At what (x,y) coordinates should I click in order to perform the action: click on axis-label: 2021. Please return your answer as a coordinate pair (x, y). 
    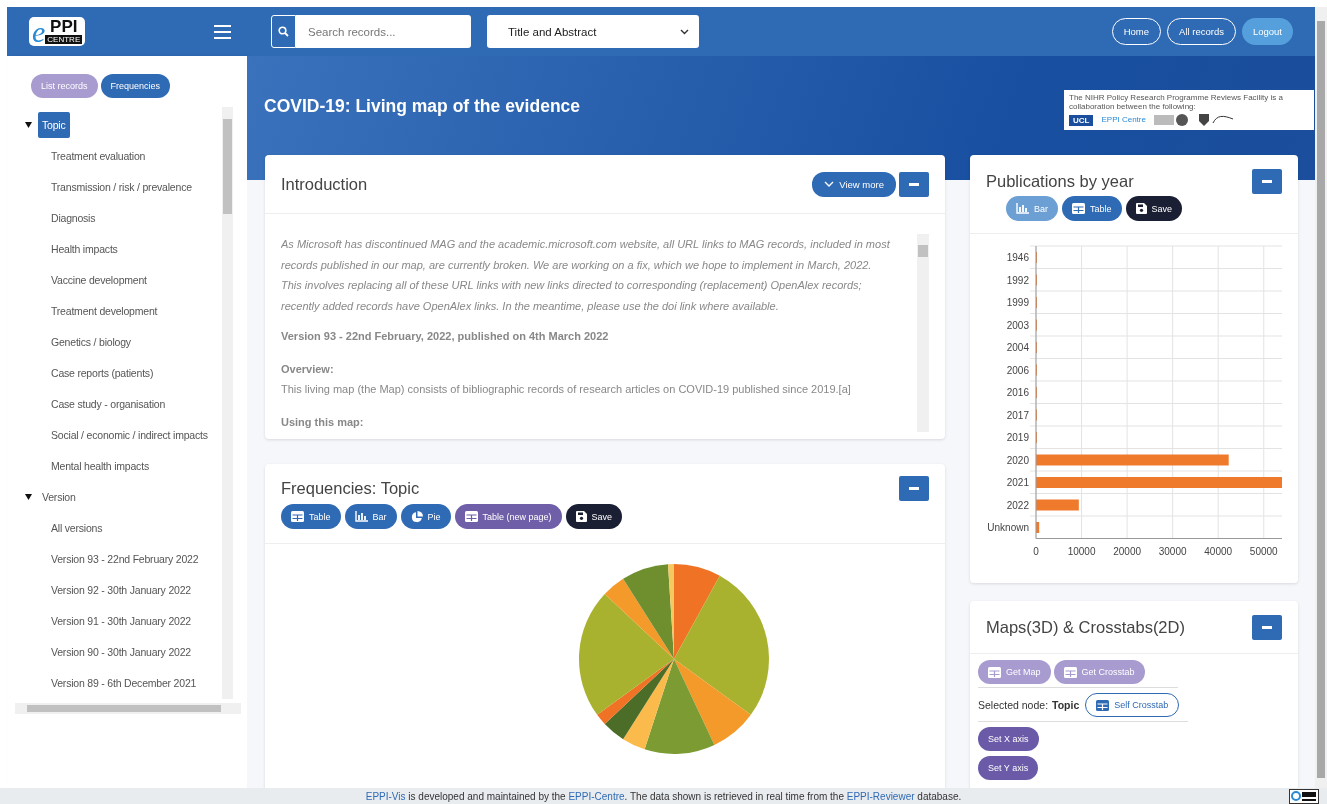
    Looking at the image, I should click on (1017, 482).